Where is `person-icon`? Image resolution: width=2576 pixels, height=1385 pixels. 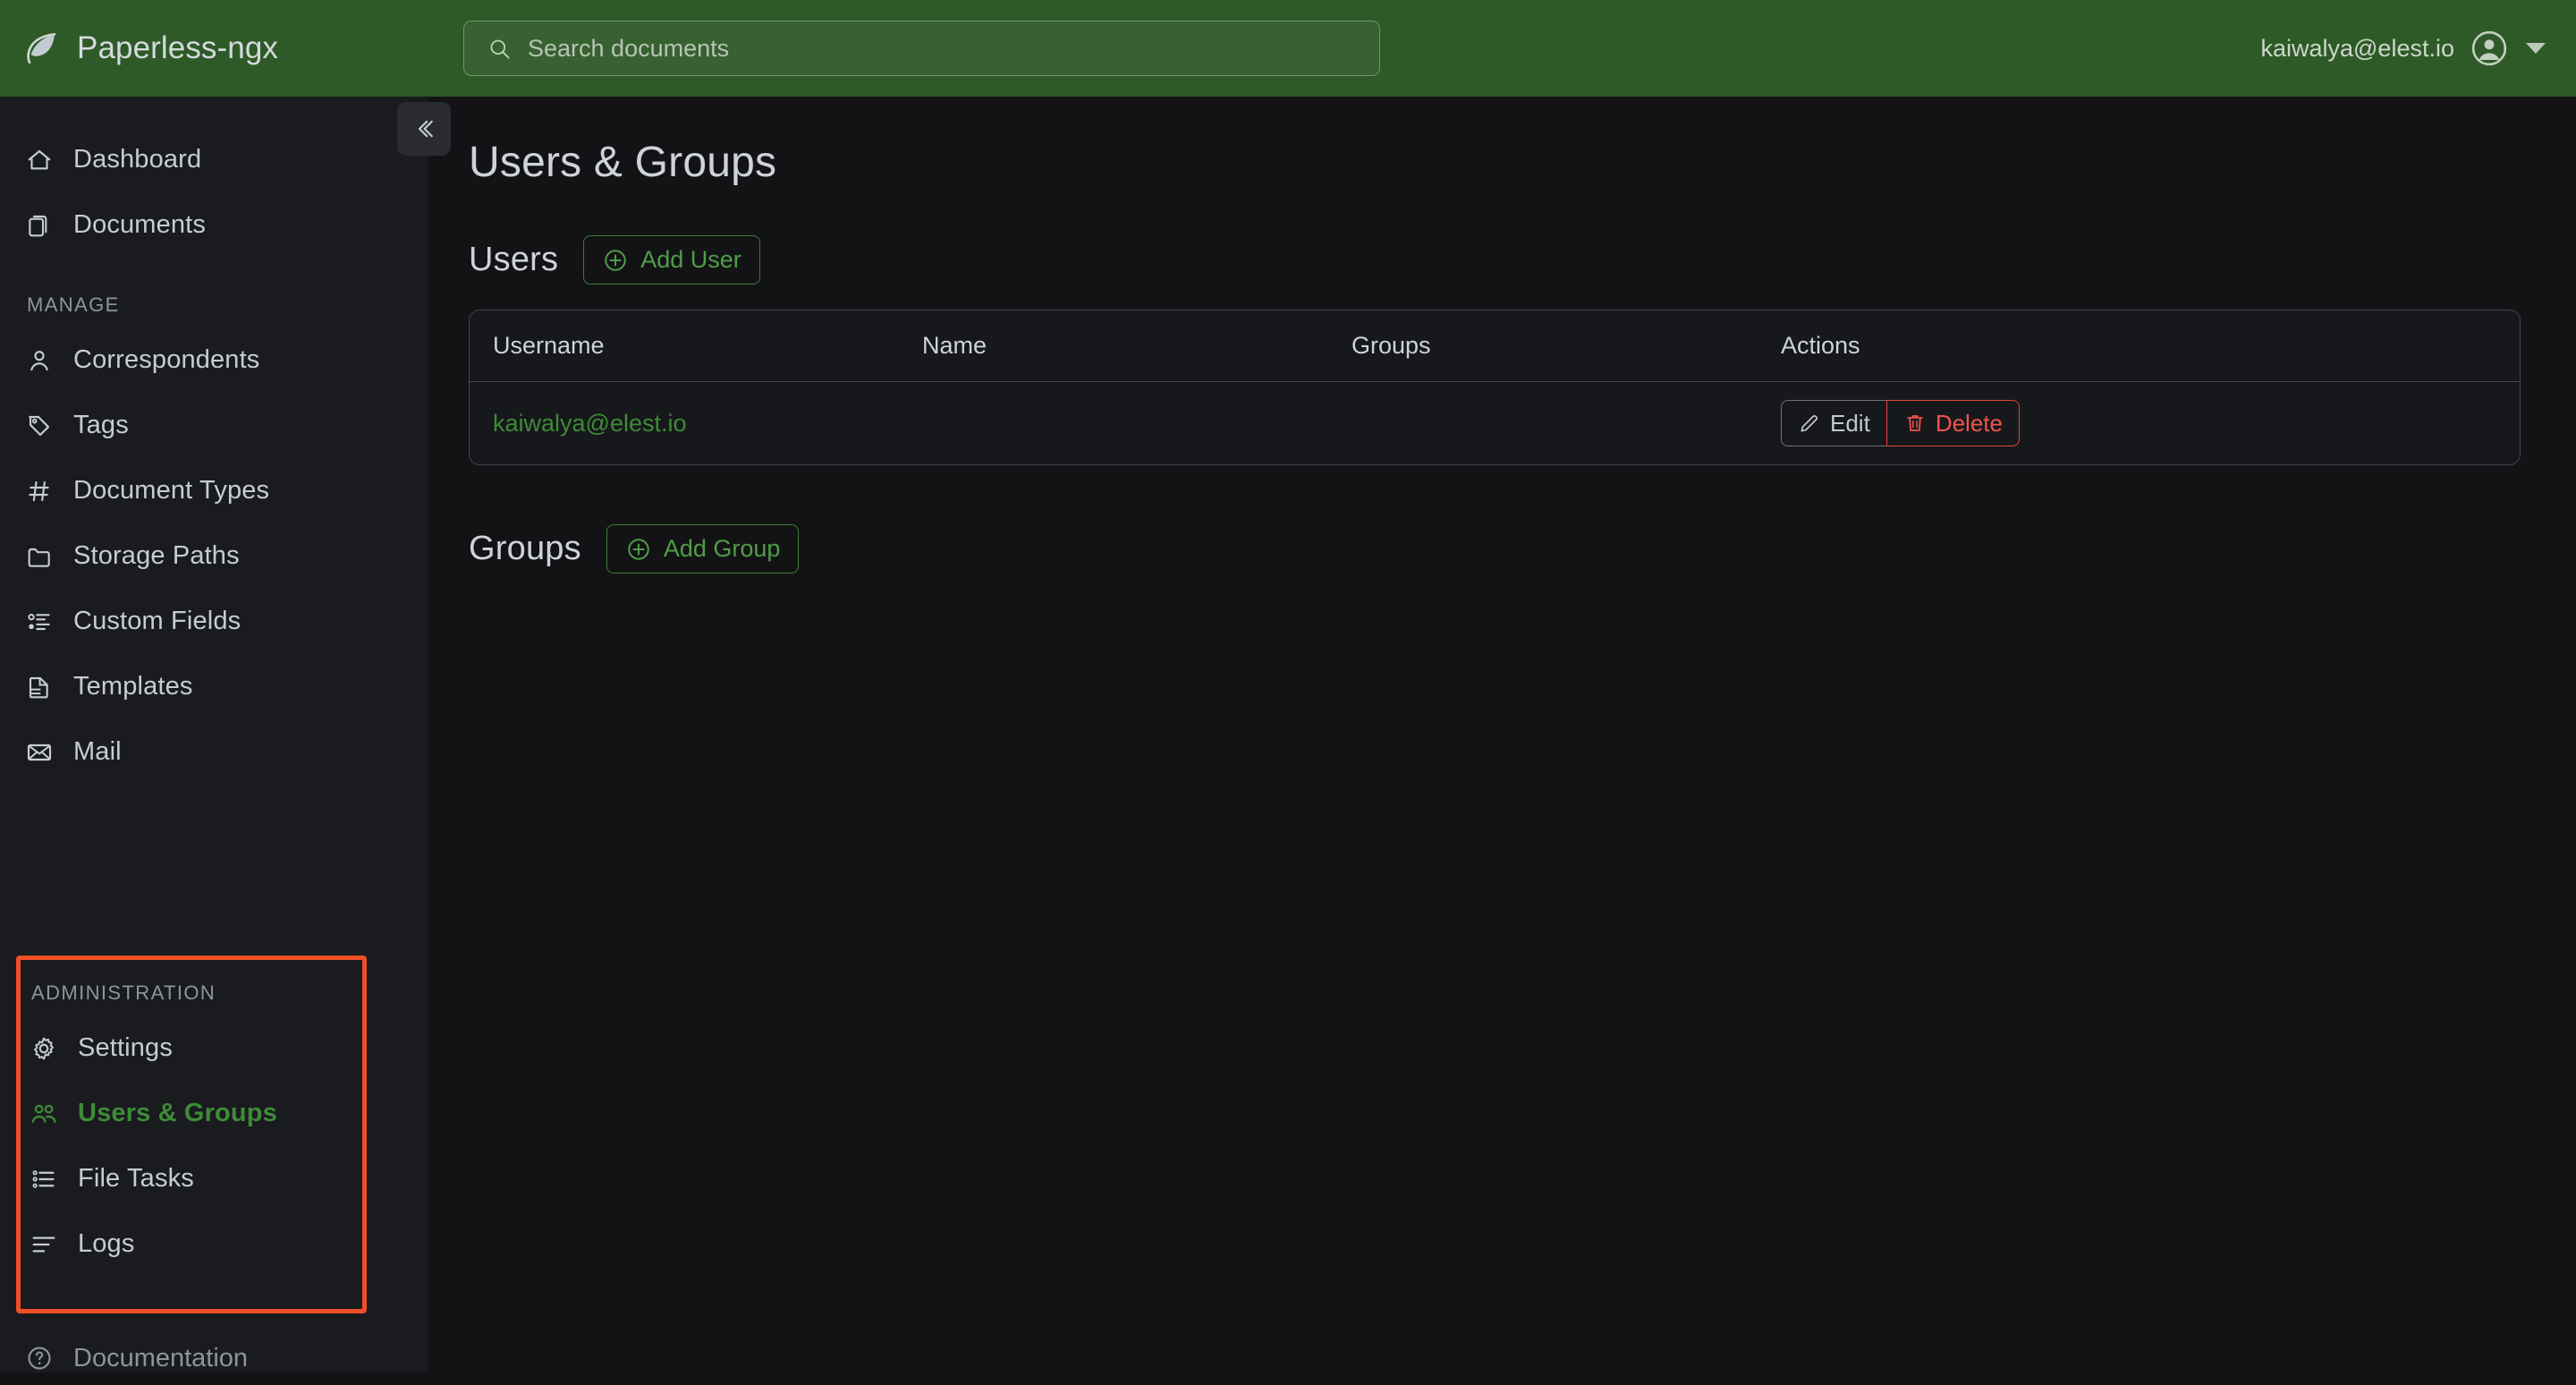
person-icon is located at coordinates (39, 360).